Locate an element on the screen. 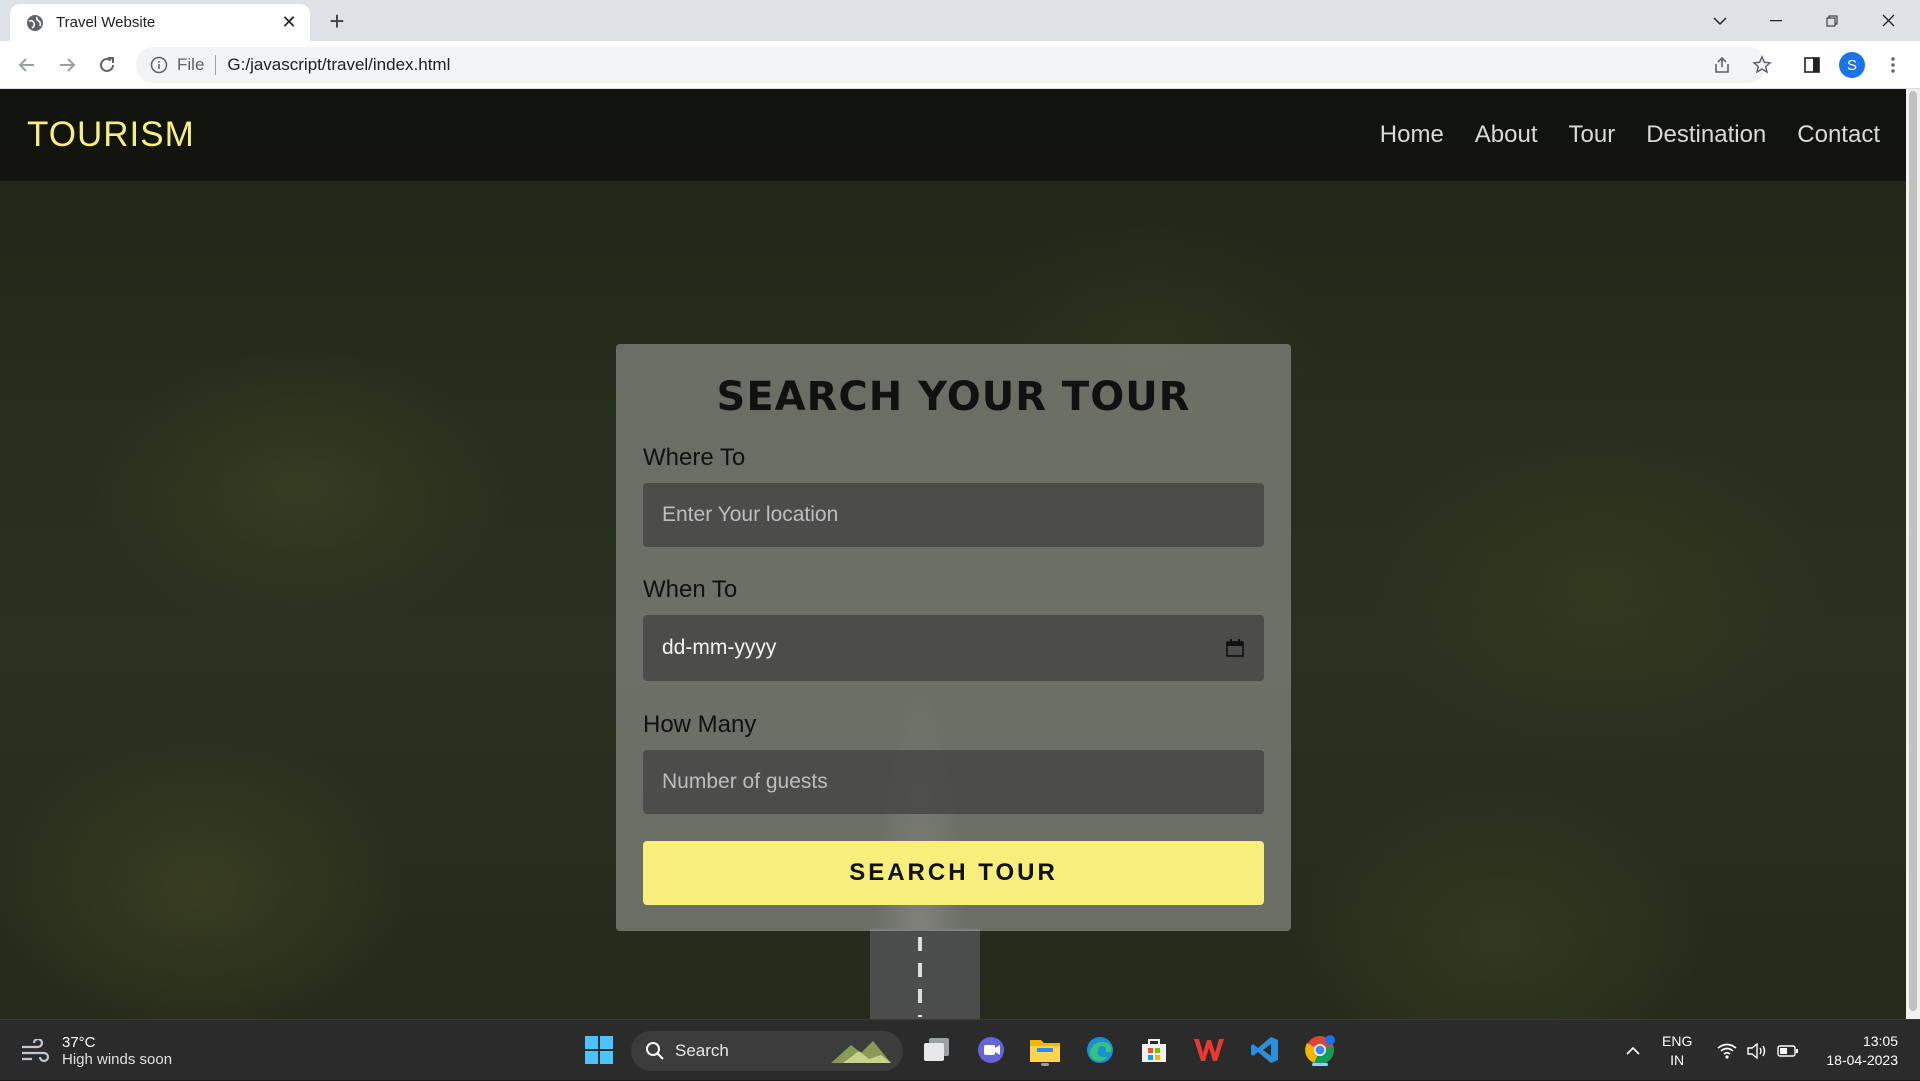 Image resolution: width=1920 pixels, height=1081 pixels. battery-icon is located at coordinates (1788, 1050).